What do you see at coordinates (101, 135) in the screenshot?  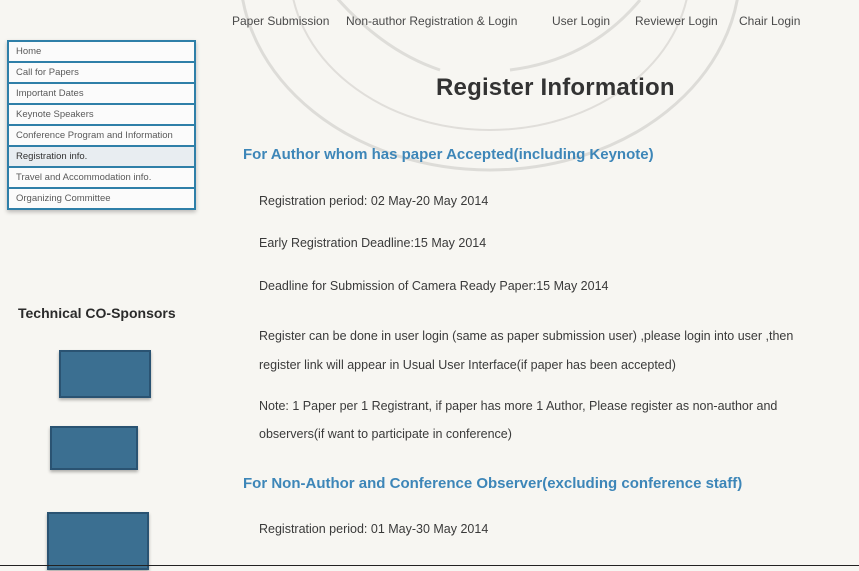 I see `sidebar-item-conference-program: Conference Program and Information` at bounding box center [101, 135].